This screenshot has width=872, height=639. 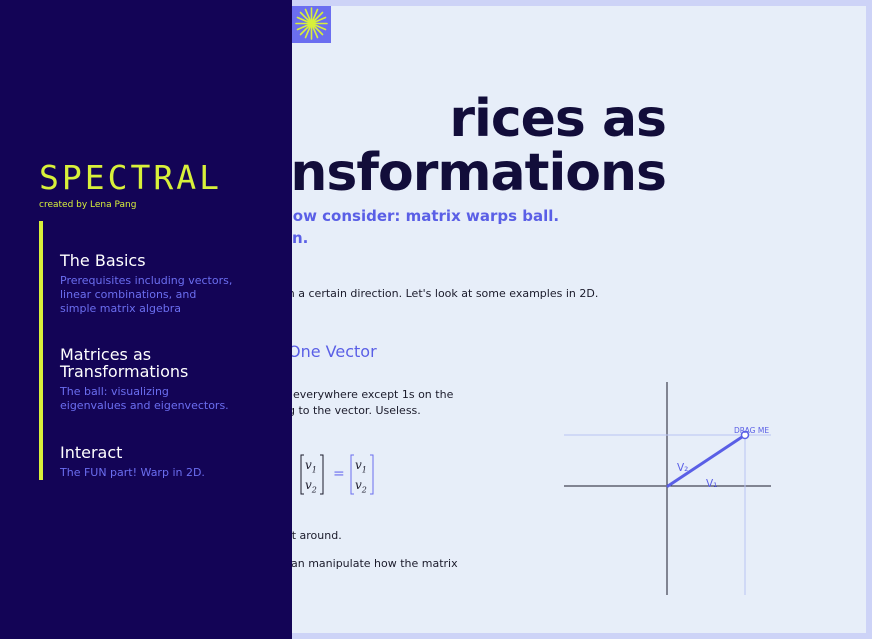 I want to click on nav-item-description-line: eigenvalues and eigenvectors., so click(x=144, y=405).